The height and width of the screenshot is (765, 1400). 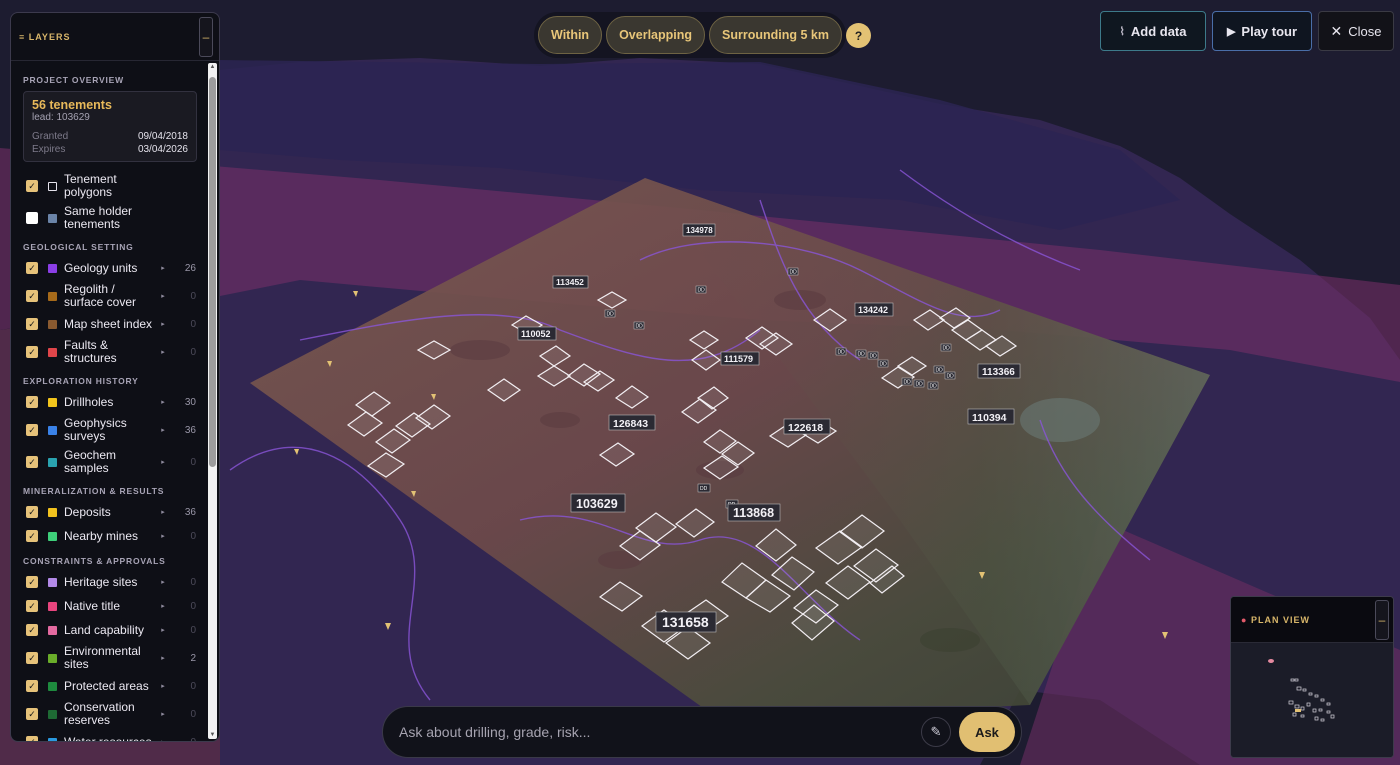 What do you see at coordinates (110, 136) in the screenshot?
I see `overview-granted-row: Granted 09/04/2018` at bounding box center [110, 136].